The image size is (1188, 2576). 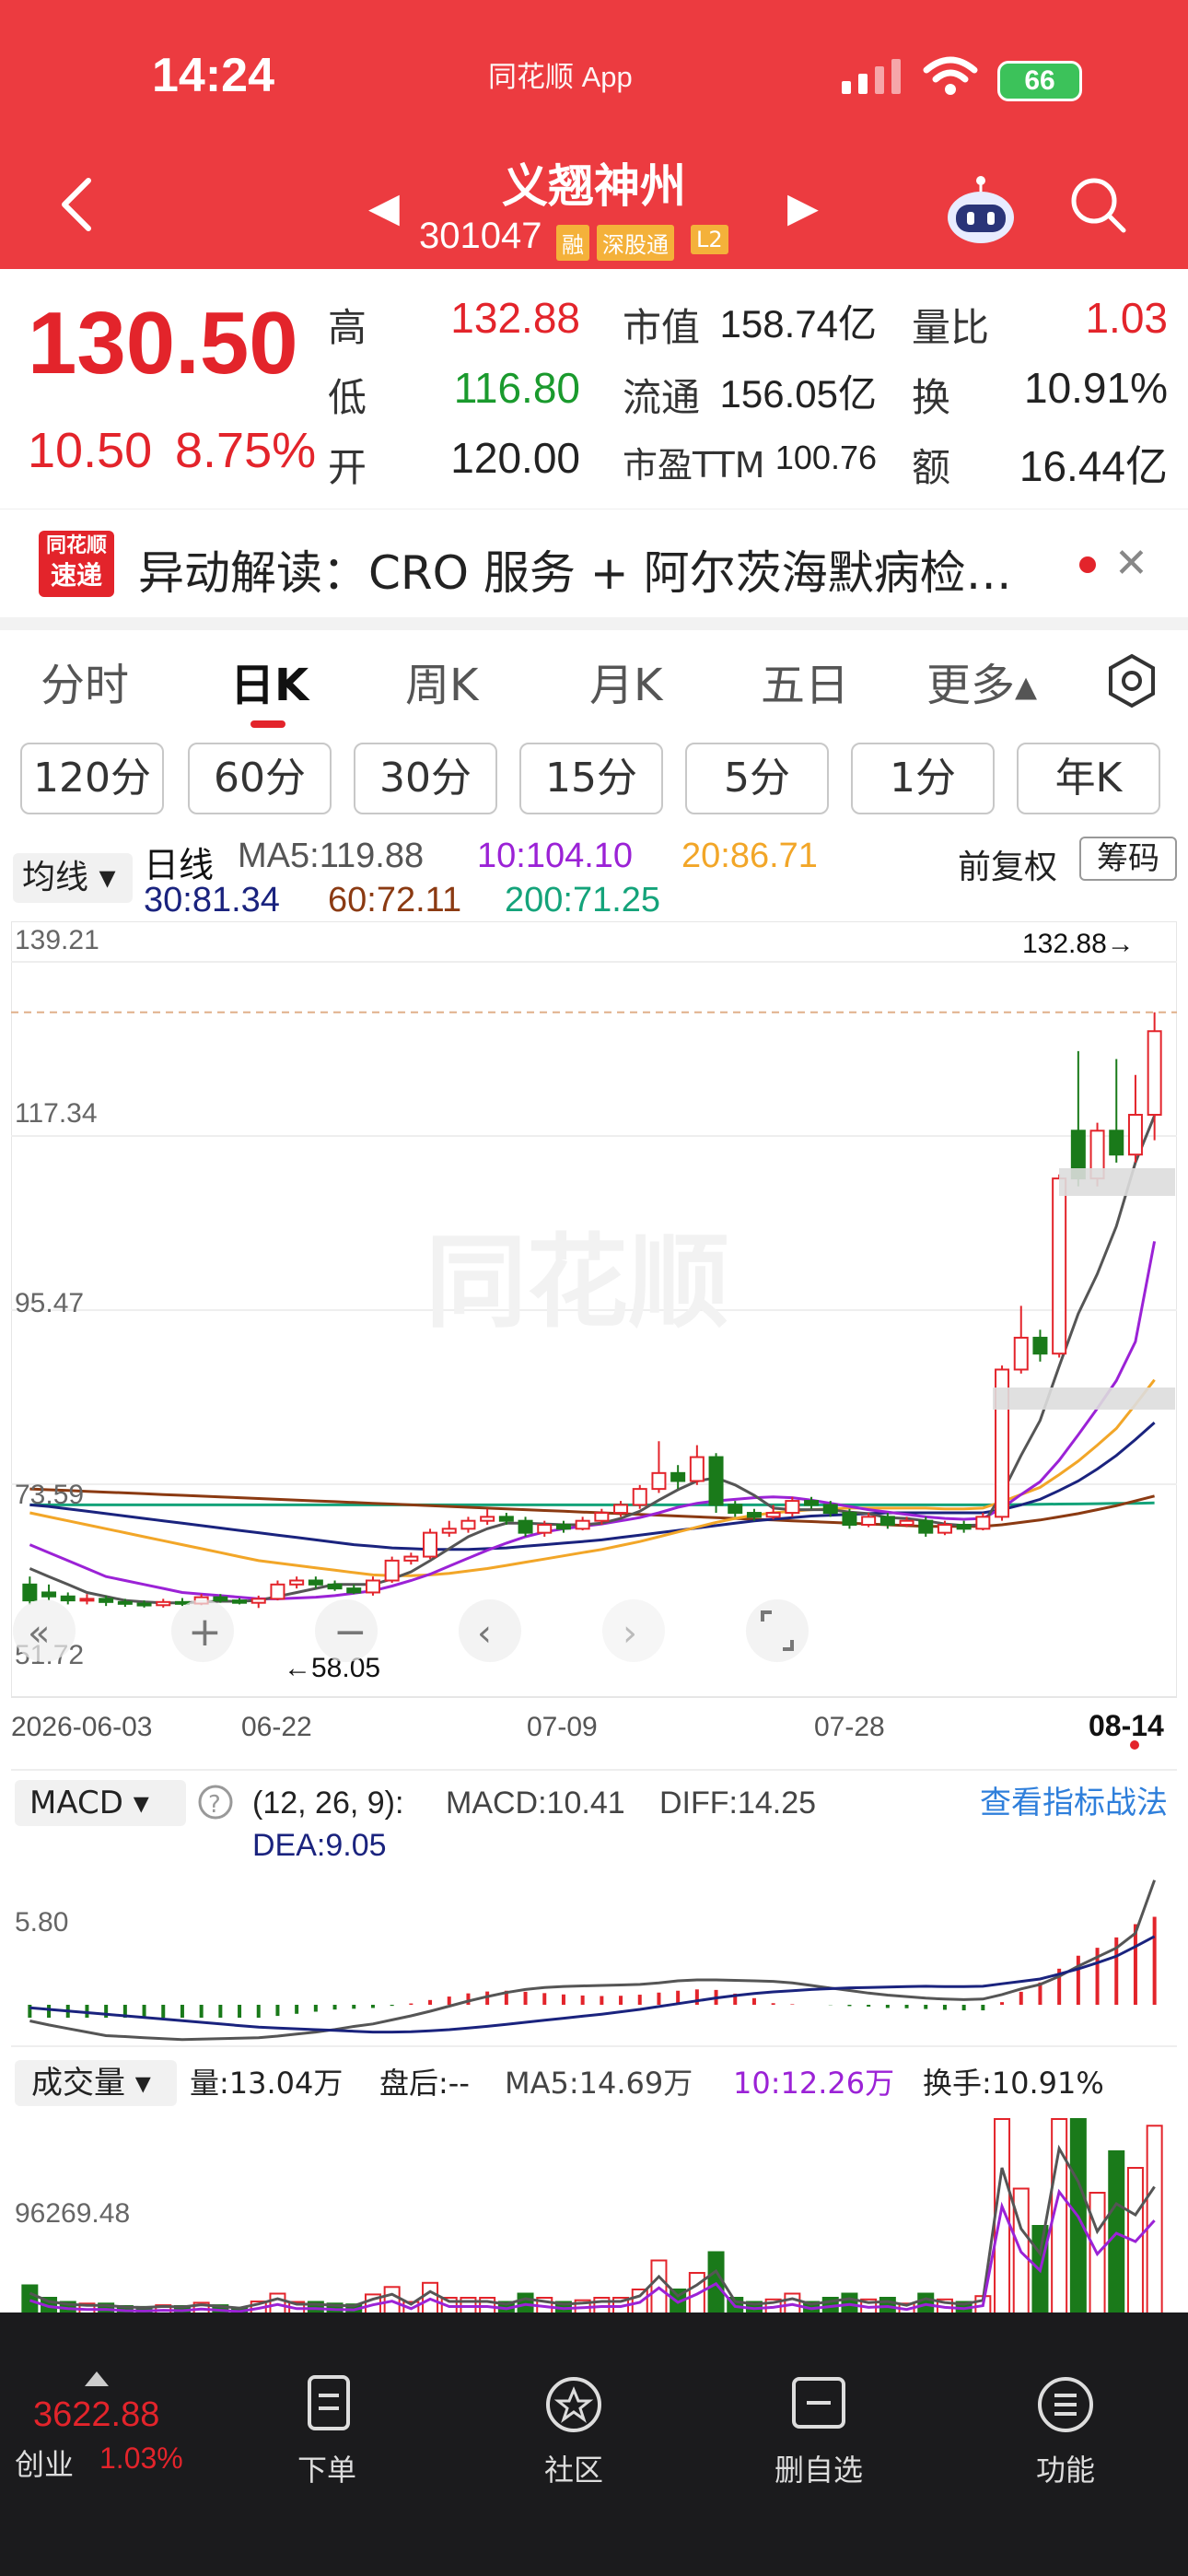 I want to click on period-15min: 15分, so click(x=591, y=778).